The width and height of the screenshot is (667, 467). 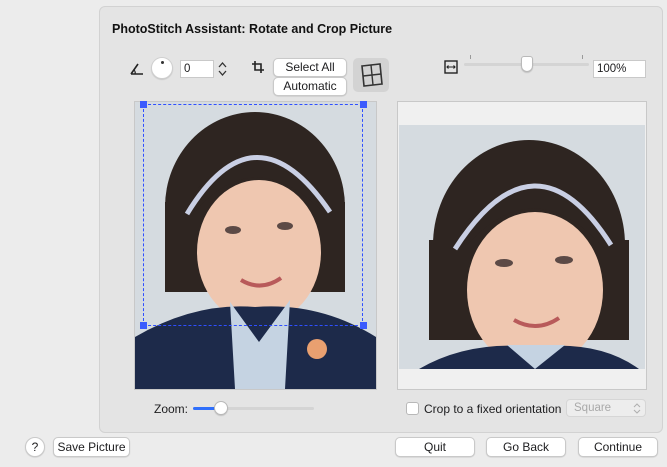 I want to click on zoom-slider, so click(x=253, y=408).